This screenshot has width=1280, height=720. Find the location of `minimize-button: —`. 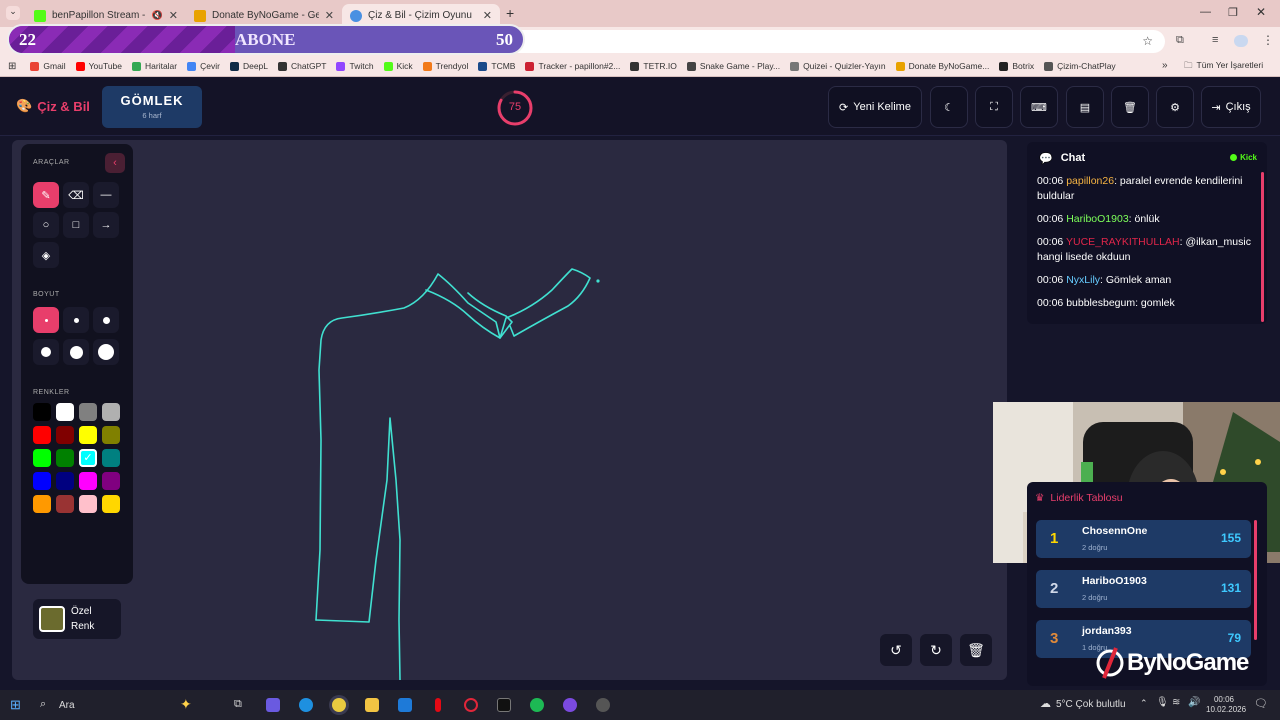

minimize-button: — is located at coordinates (1205, 12).